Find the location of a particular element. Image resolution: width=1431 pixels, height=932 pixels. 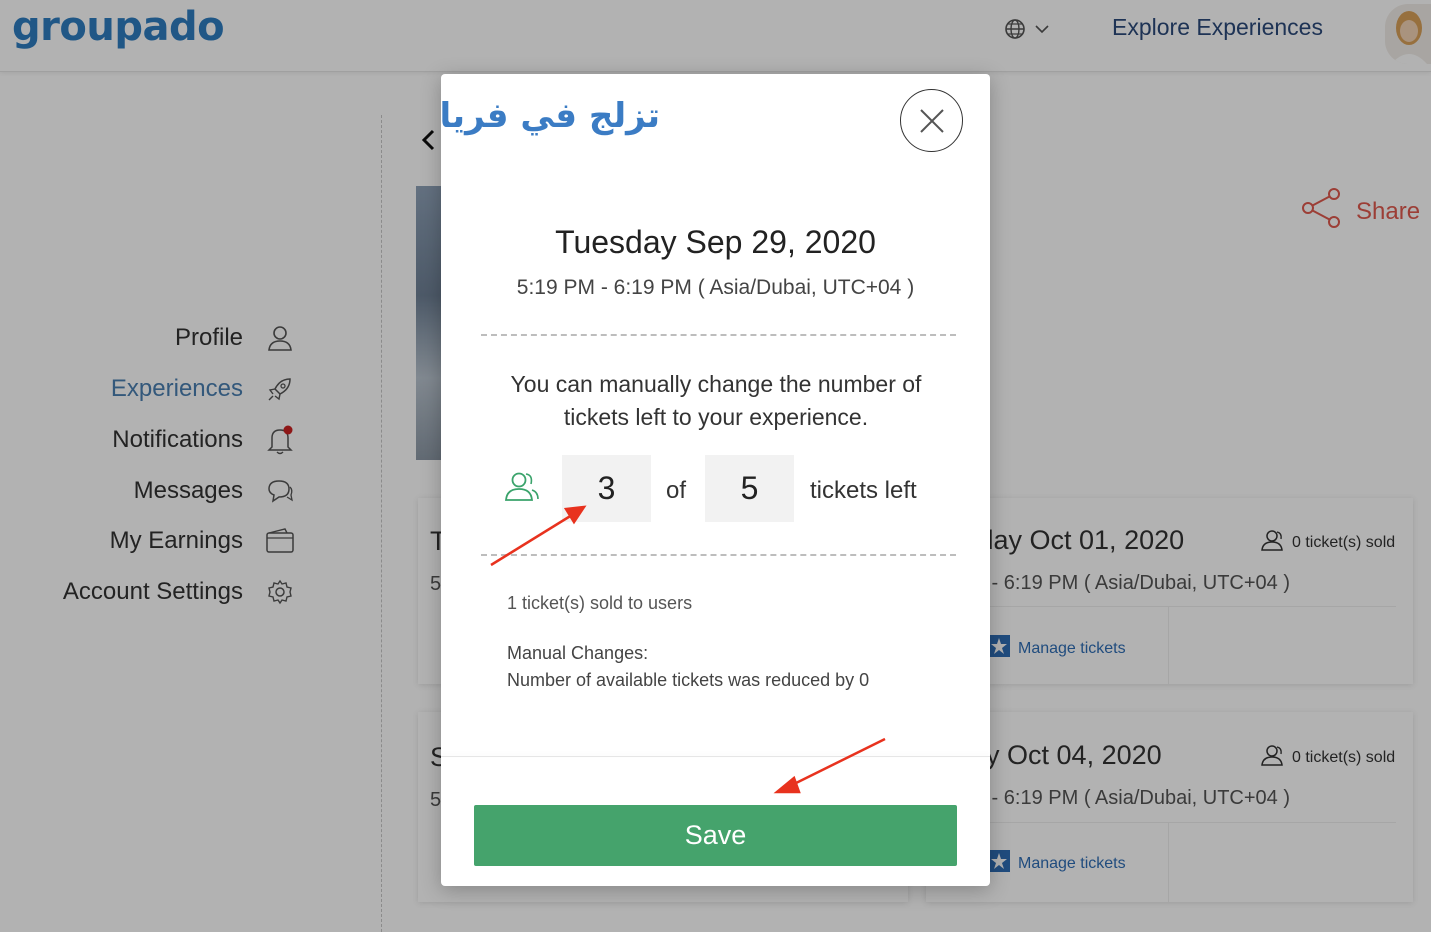

close-button is located at coordinates (931, 120).